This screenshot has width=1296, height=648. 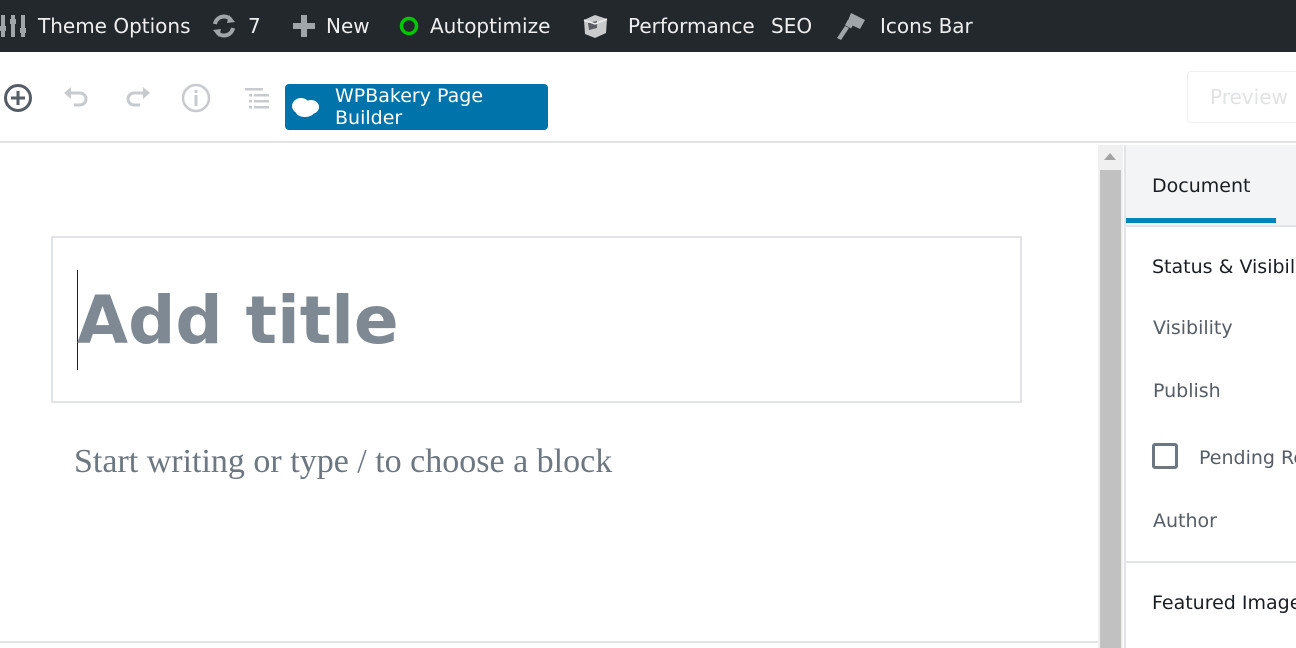 I want to click on editor-scrollbar, so click(x=1110, y=396).